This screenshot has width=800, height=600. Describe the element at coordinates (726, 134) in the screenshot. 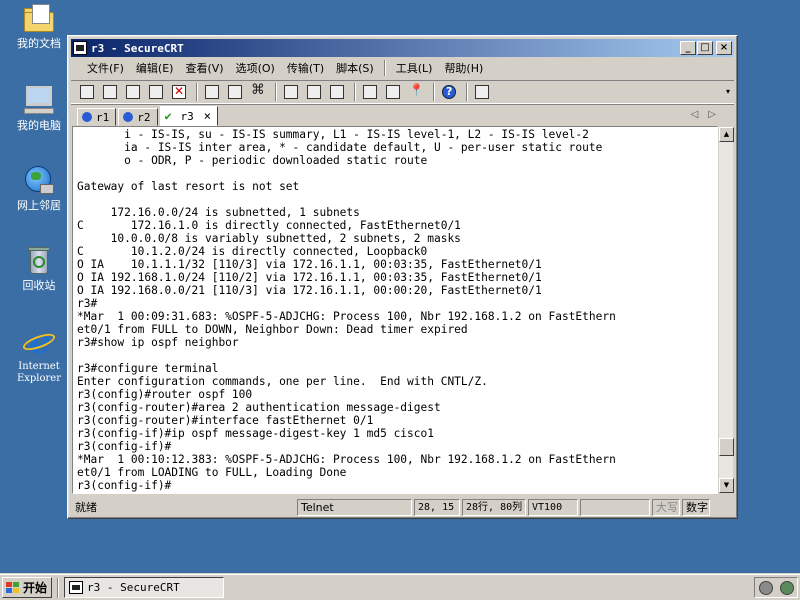

I see `scroll-up-button: ▲` at that location.